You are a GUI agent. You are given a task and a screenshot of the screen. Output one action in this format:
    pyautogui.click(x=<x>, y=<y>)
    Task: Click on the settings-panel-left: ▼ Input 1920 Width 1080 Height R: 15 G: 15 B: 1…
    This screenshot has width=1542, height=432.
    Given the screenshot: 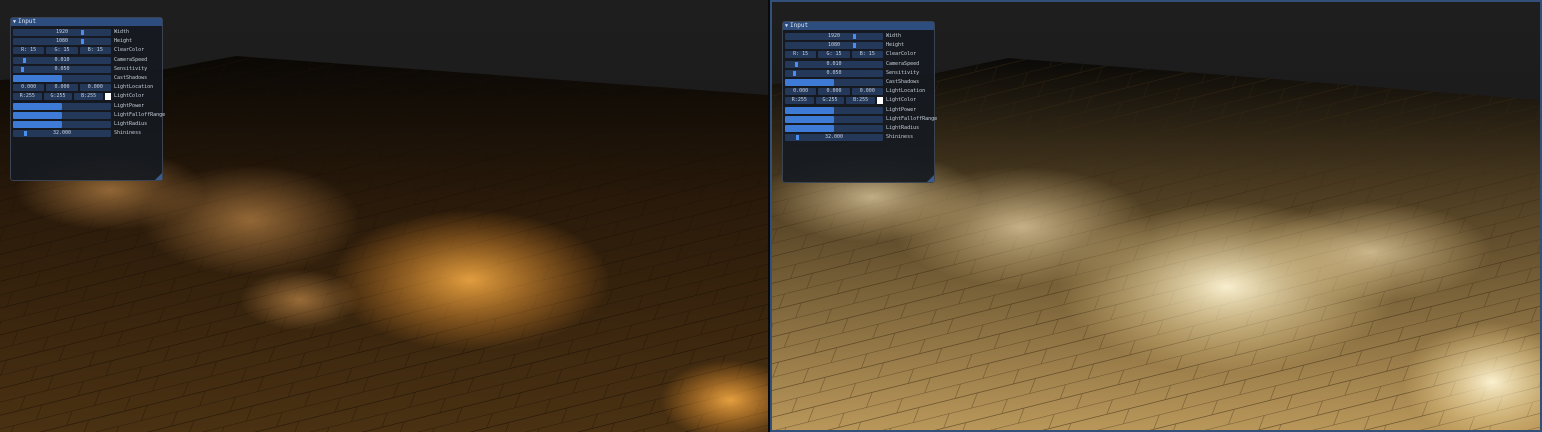 What is the action you would take?
    pyautogui.click(x=88, y=99)
    